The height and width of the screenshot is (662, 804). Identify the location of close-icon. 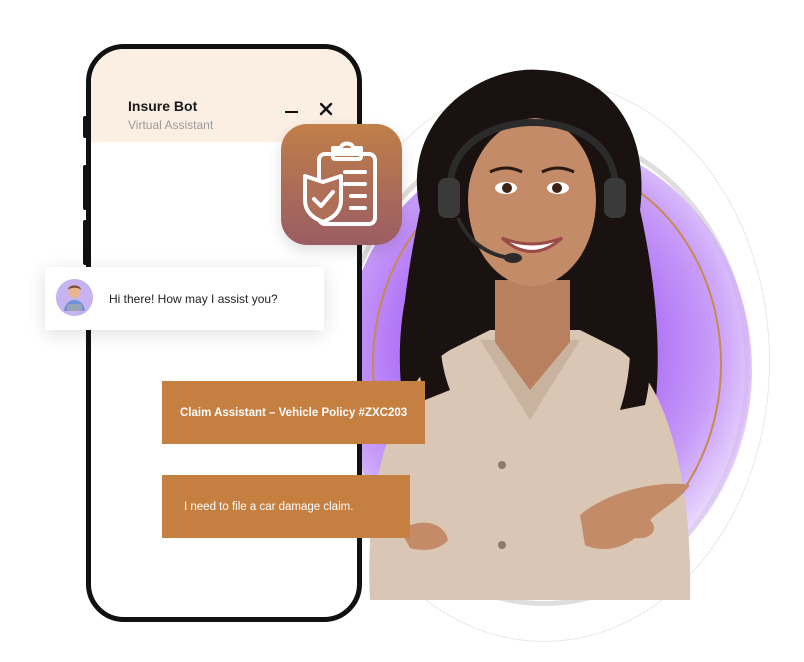
(326, 109).